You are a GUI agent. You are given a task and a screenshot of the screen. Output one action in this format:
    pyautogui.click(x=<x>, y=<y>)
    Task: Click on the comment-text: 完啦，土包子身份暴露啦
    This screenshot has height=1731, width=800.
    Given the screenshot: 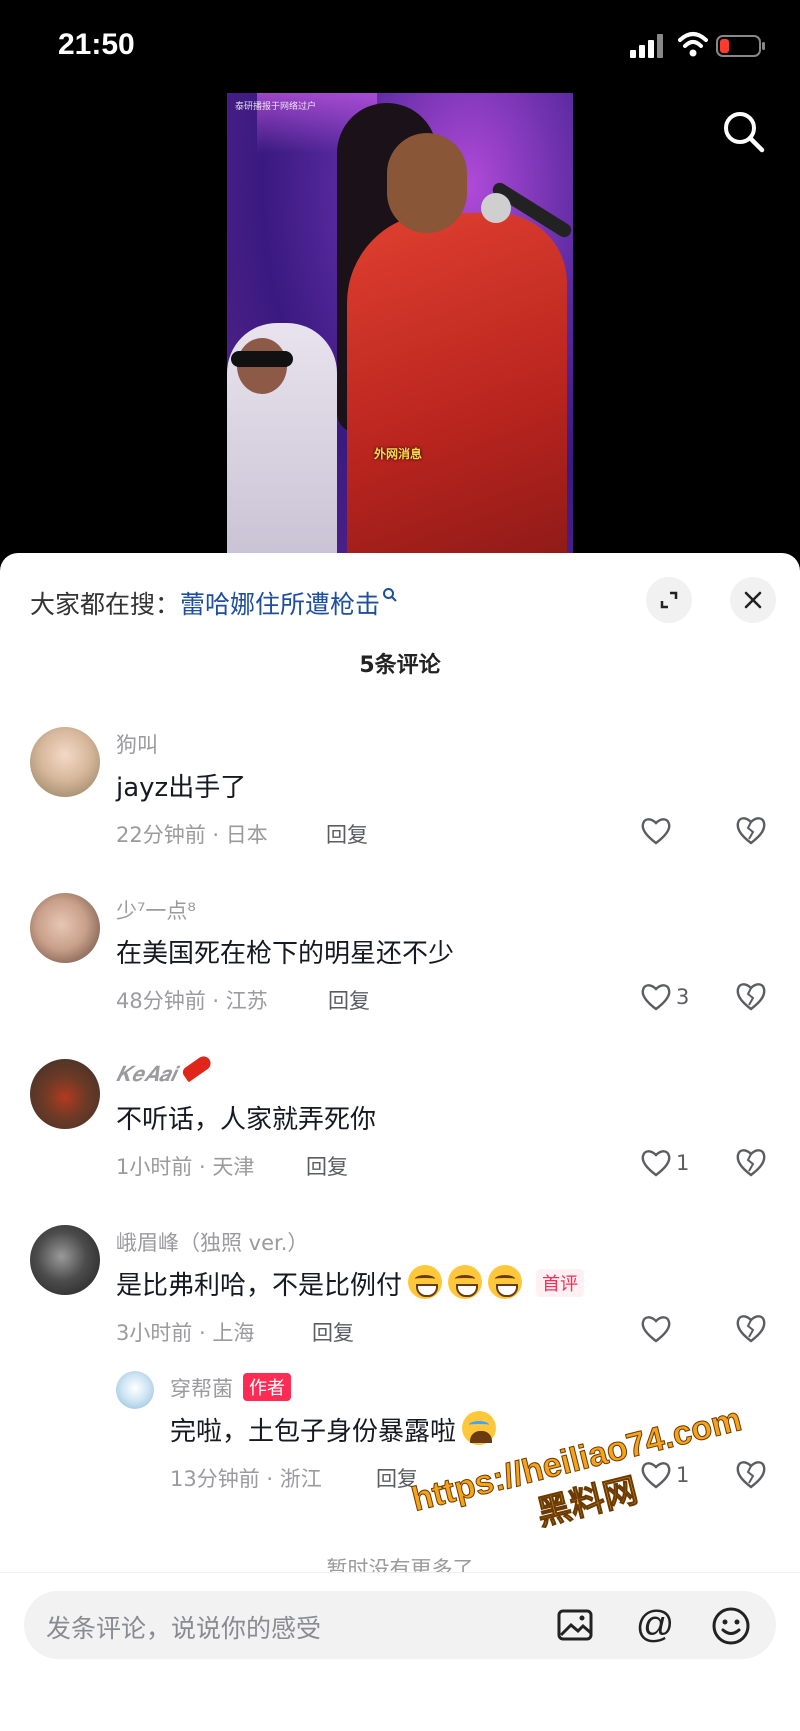 What is the action you would take?
    pyautogui.click(x=333, y=1429)
    